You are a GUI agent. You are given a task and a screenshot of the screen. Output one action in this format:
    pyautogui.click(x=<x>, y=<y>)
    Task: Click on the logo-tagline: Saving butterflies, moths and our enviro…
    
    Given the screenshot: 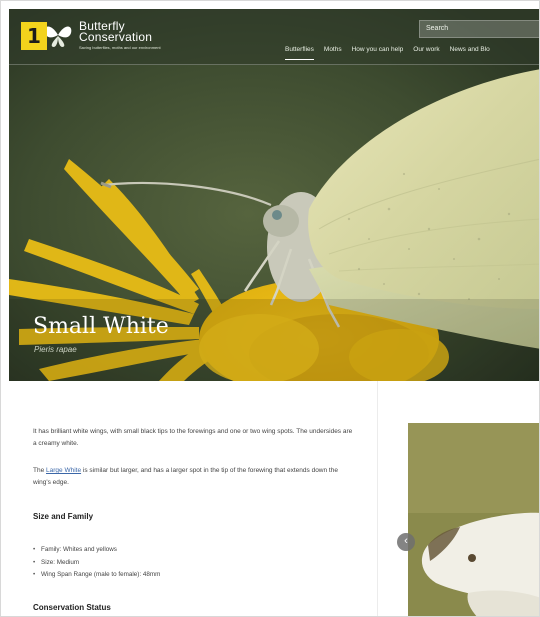 What is the action you would take?
    pyautogui.click(x=120, y=47)
    